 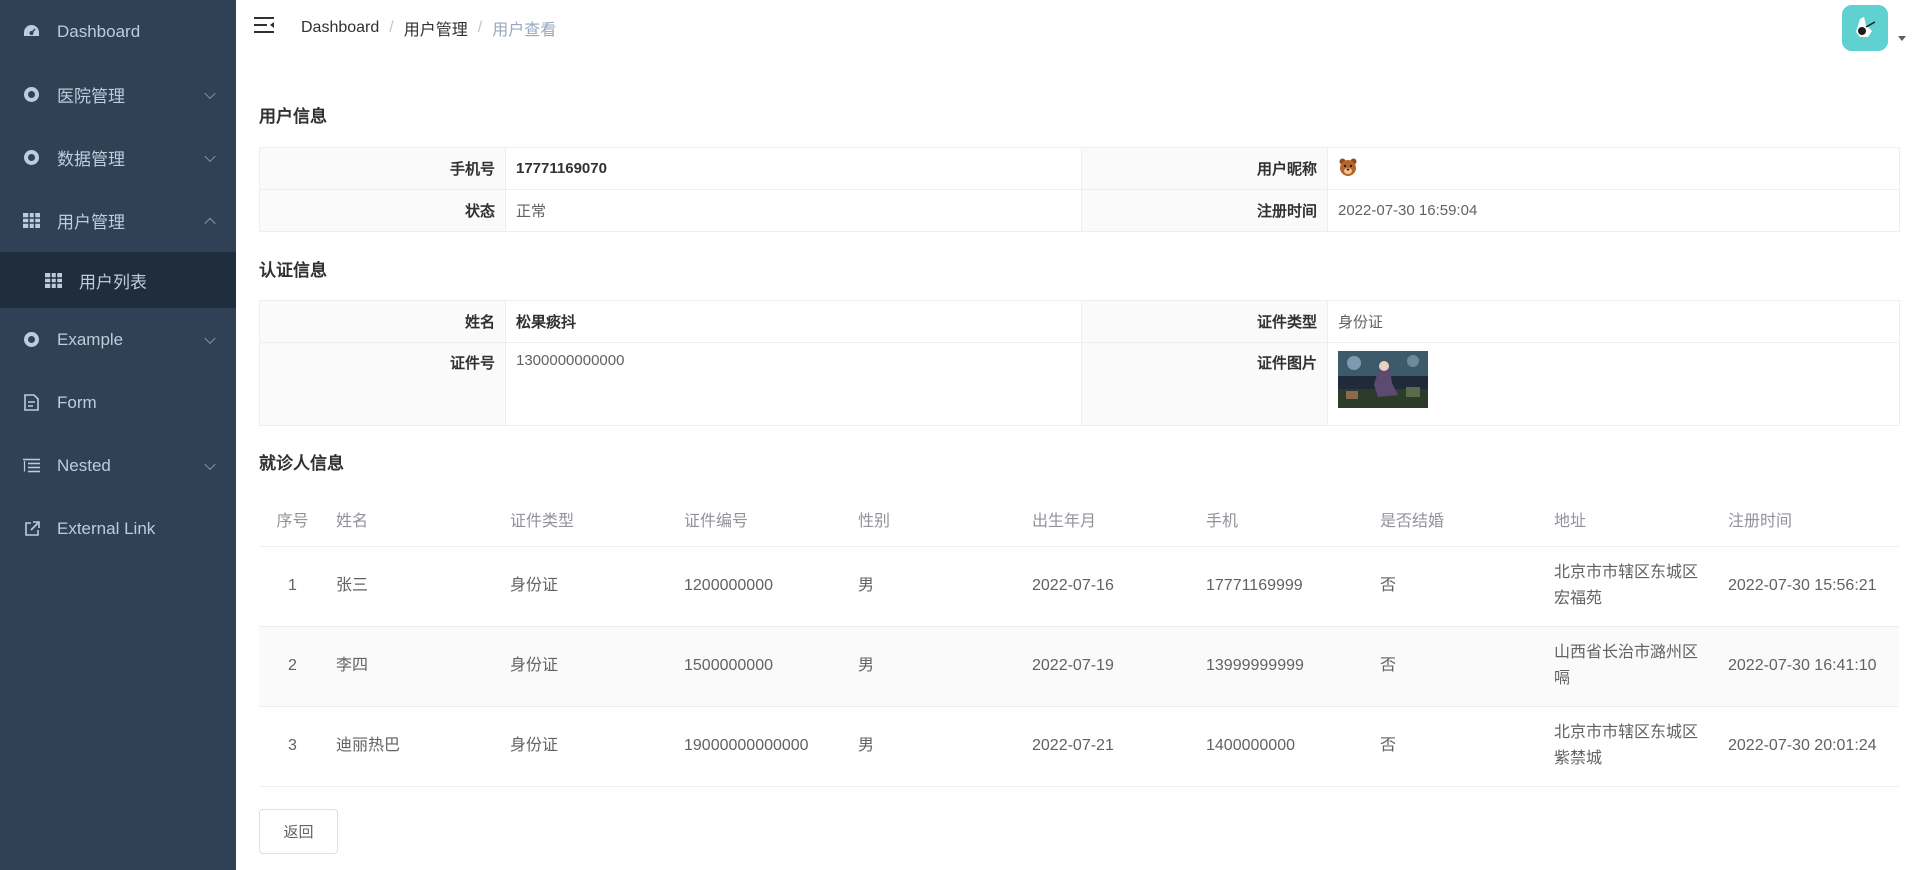 What do you see at coordinates (761, 519) in the screenshot?
I see `column-header: 证件编号` at bounding box center [761, 519].